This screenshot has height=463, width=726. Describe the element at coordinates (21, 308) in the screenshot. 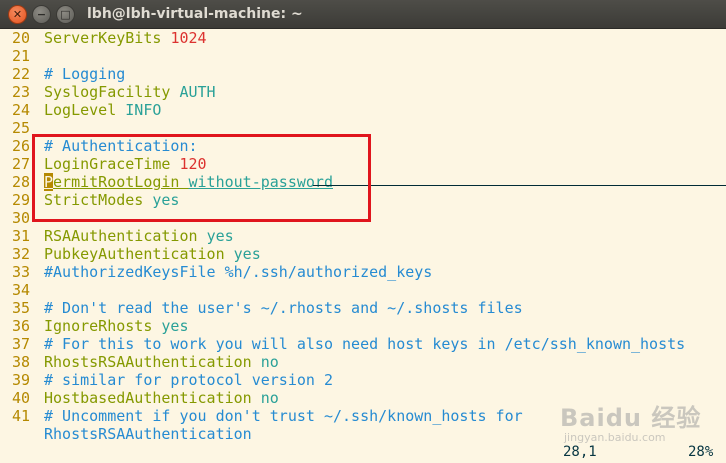

I see `line-number: 35` at that location.